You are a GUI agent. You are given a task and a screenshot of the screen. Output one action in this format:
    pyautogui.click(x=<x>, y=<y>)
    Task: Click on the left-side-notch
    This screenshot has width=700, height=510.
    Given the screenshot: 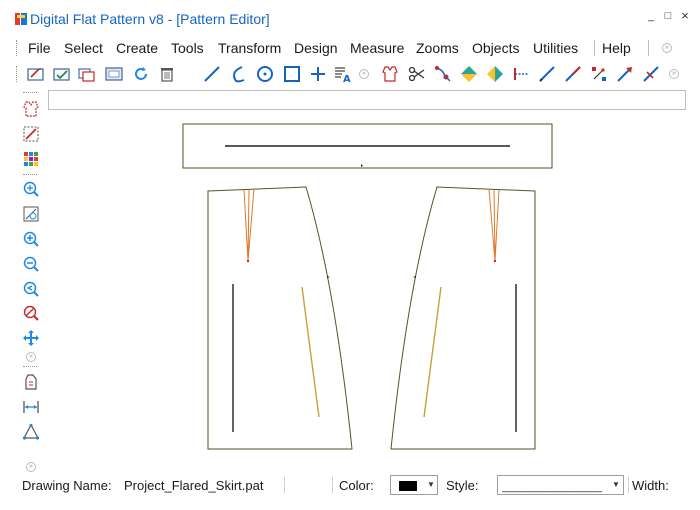 What is the action you would take?
    pyautogui.click(x=328, y=277)
    